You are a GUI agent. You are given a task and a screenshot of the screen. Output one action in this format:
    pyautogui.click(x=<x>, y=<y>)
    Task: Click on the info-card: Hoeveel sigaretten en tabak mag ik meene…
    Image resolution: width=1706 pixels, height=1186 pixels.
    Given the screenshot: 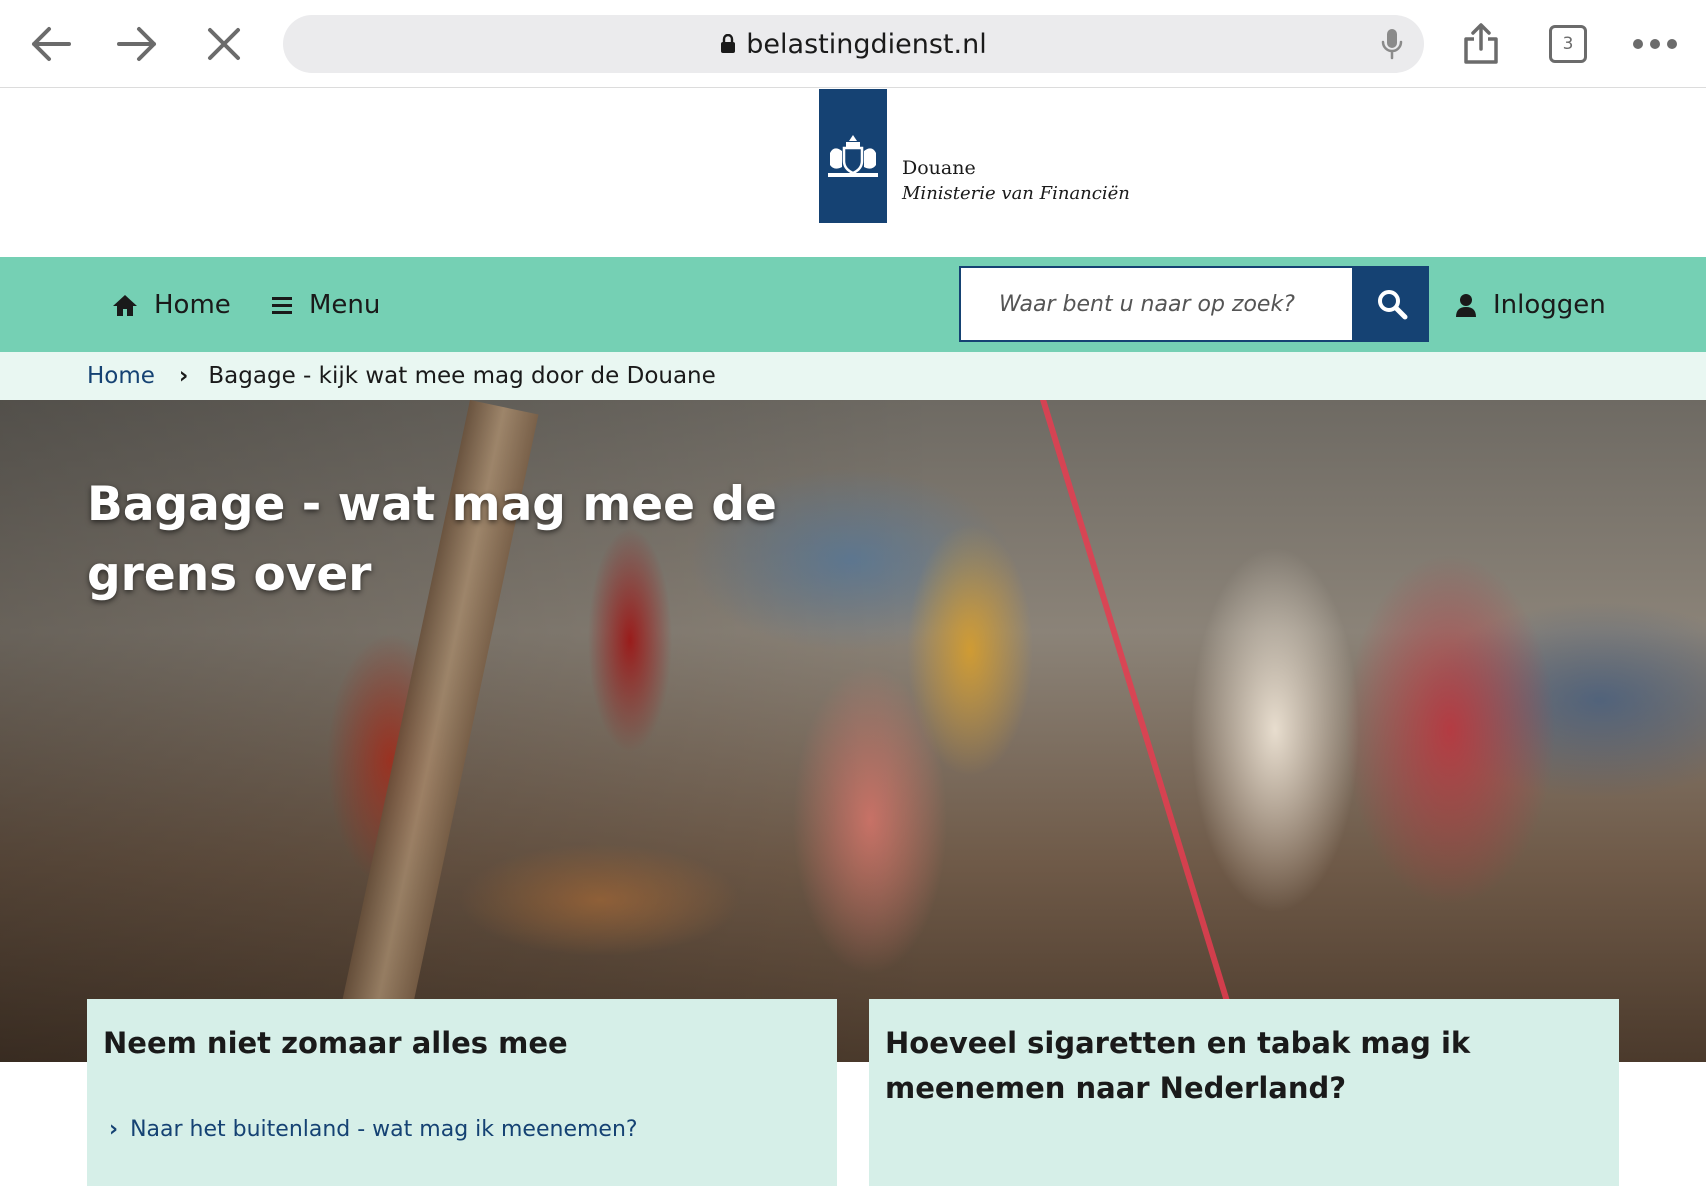 What is the action you would take?
    pyautogui.click(x=1244, y=1092)
    